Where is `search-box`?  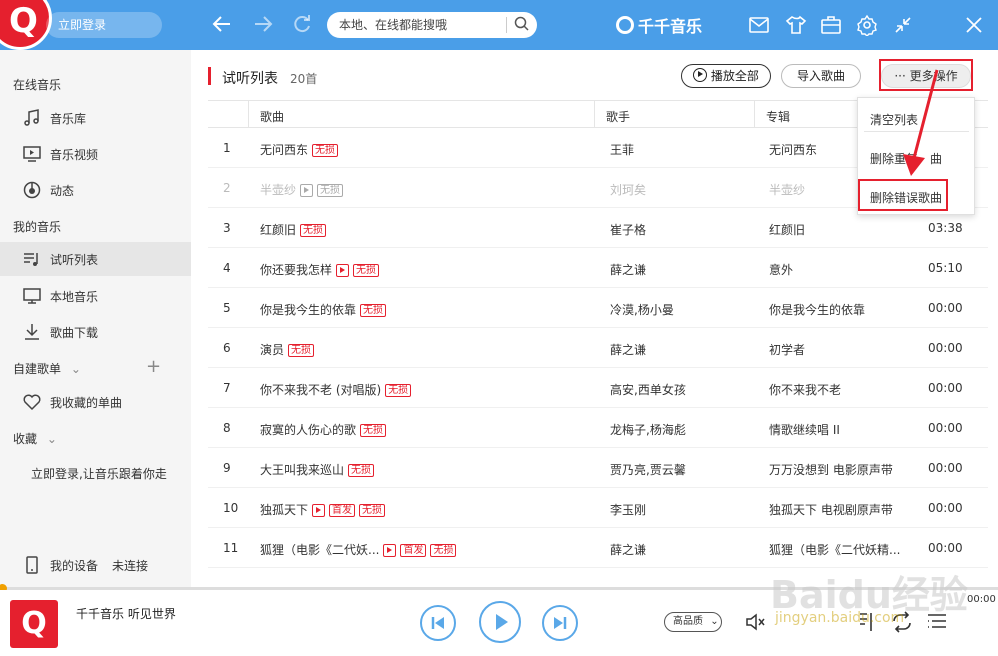
search-box is located at coordinates (432, 25).